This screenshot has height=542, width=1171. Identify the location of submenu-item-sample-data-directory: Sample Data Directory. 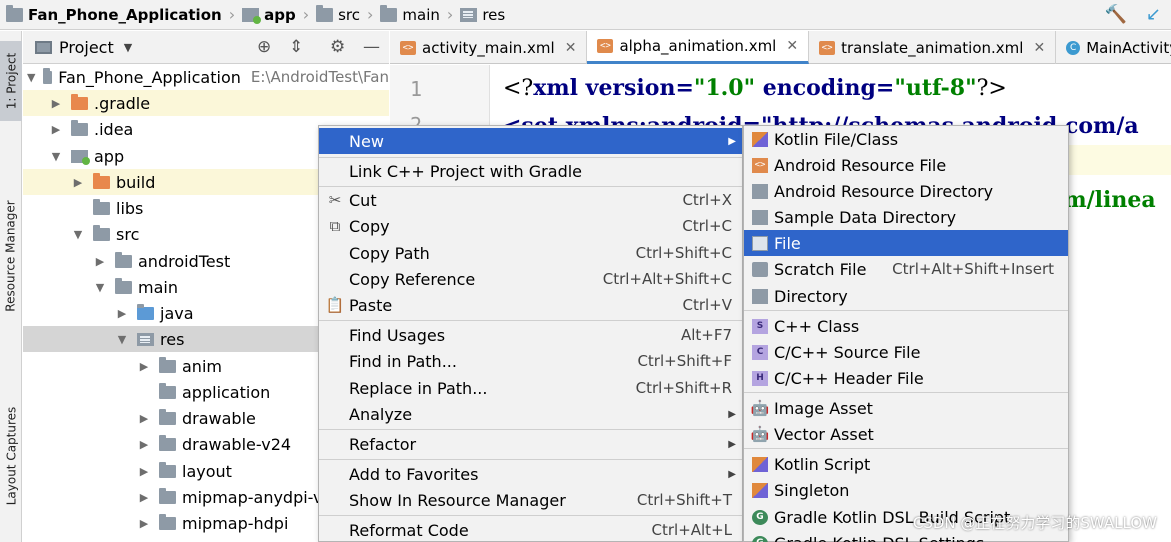
(906, 217).